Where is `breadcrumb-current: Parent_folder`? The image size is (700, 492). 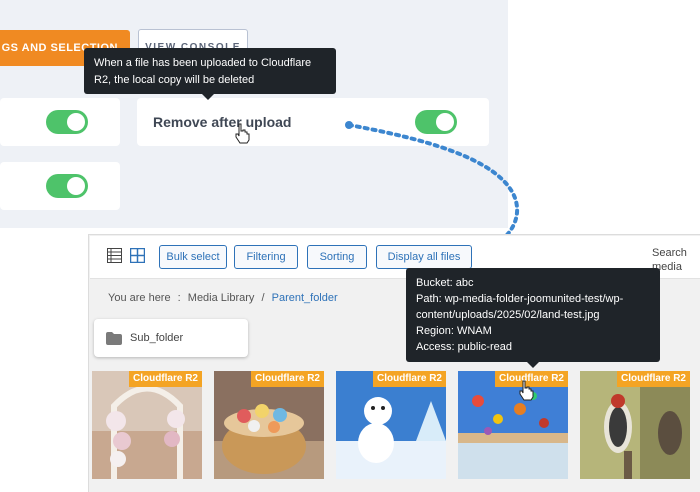
breadcrumb-current: Parent_folder is located at coordinates (305, 298).